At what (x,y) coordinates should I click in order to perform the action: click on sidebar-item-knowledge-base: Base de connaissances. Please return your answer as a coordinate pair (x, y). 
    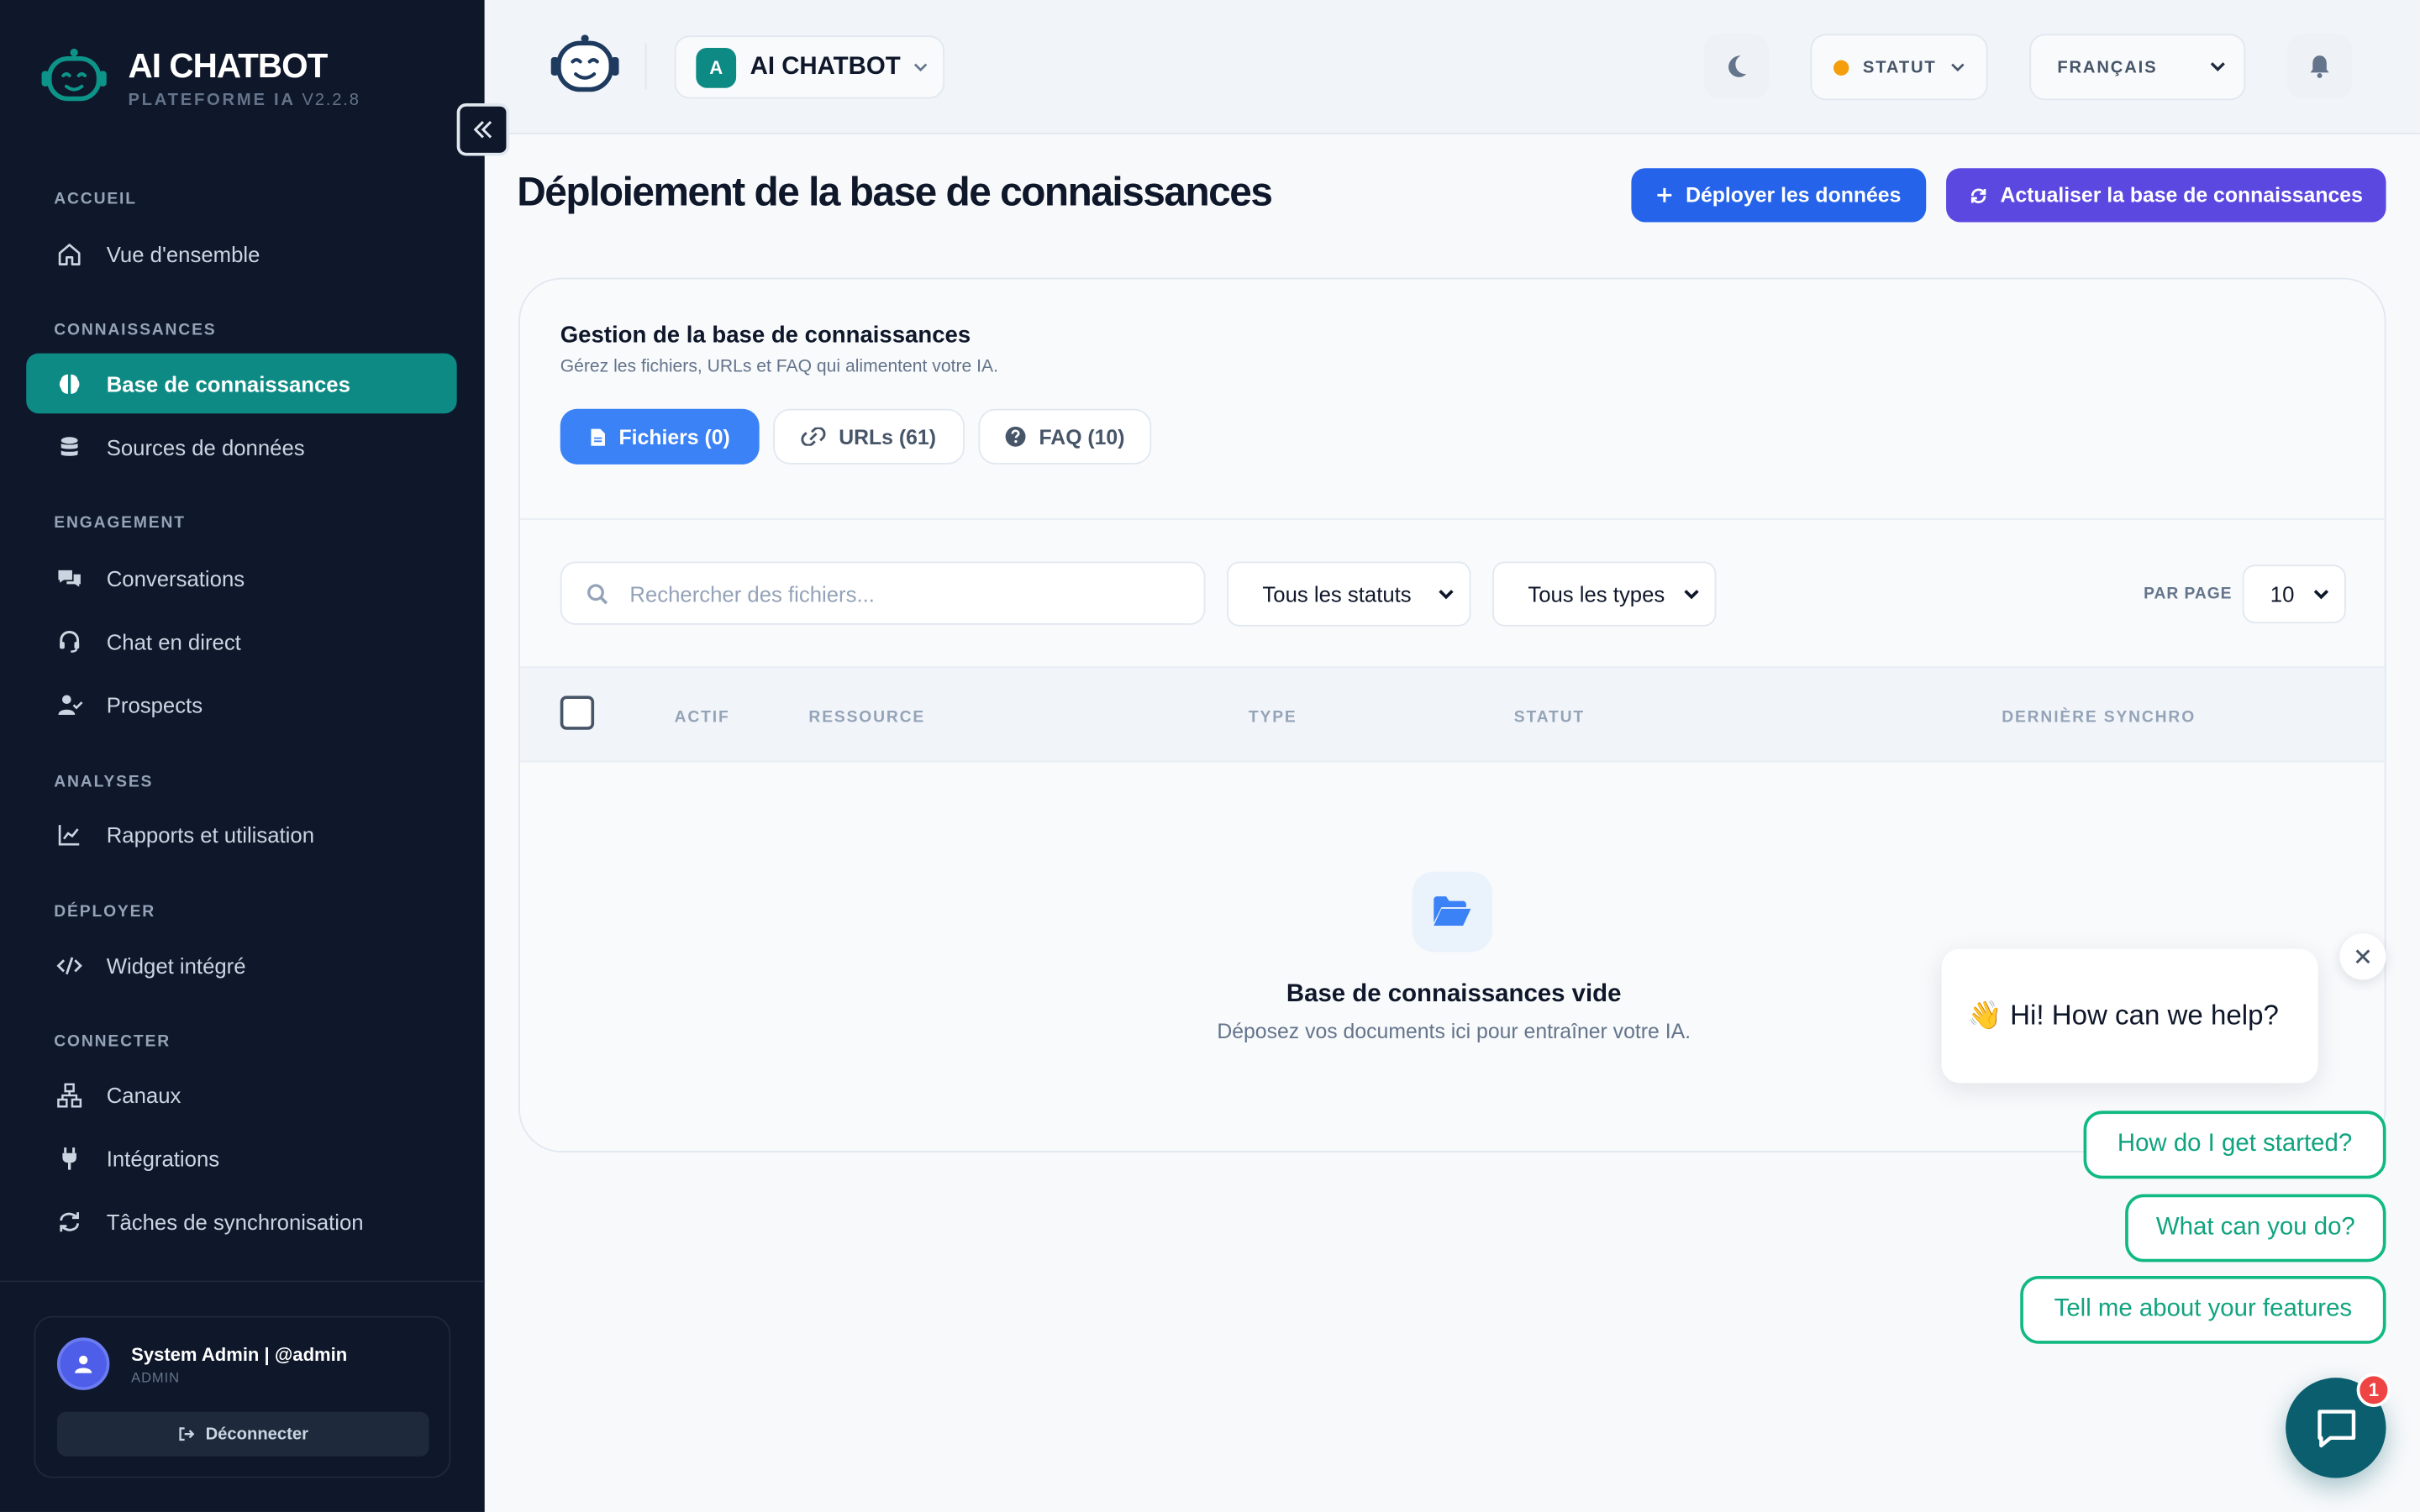
    Looking at the image, I should click on (241, 383).